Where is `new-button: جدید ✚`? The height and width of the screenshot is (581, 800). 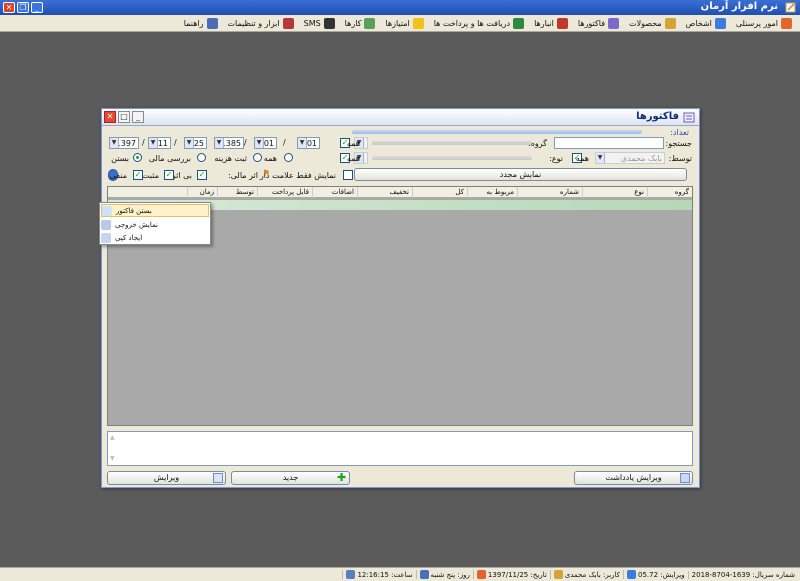
new-button: جدید ✚ is located at coordinates (290, 478).